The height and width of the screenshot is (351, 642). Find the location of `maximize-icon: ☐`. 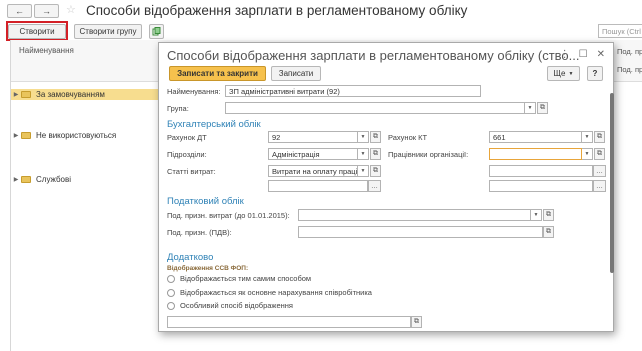

maximize-icon: ☐ is located at coordinates (583, 54).